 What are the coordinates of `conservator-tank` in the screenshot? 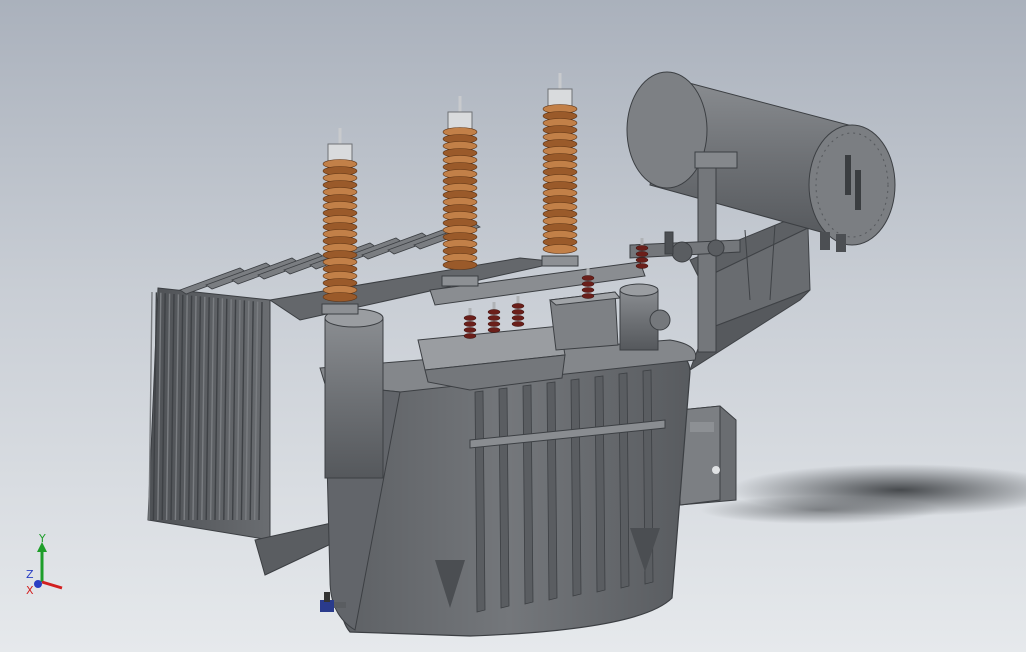 It's located at (761, 161).